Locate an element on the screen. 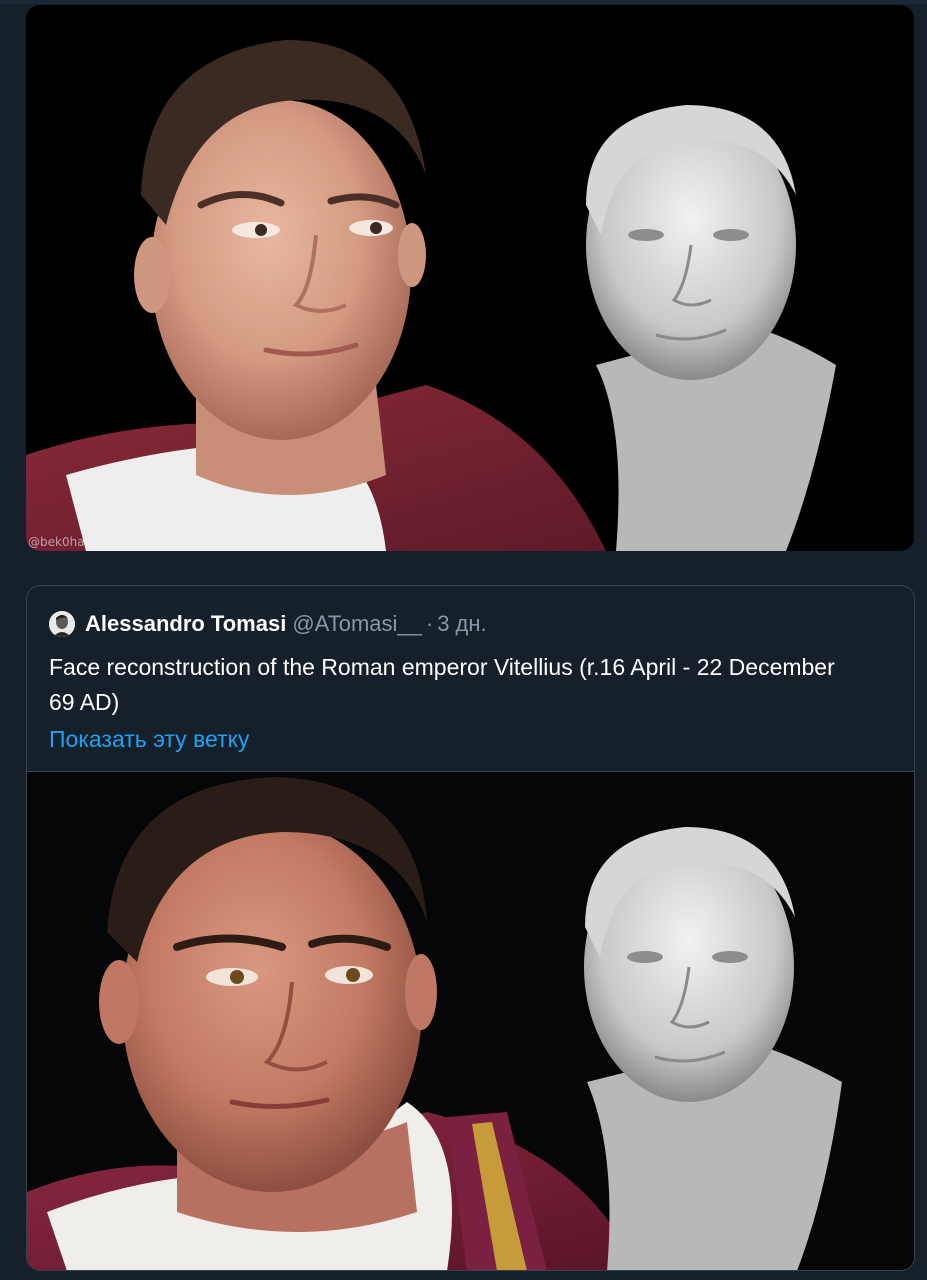 The image size is (927, 1280). divider is located at coordinates (463, 2).